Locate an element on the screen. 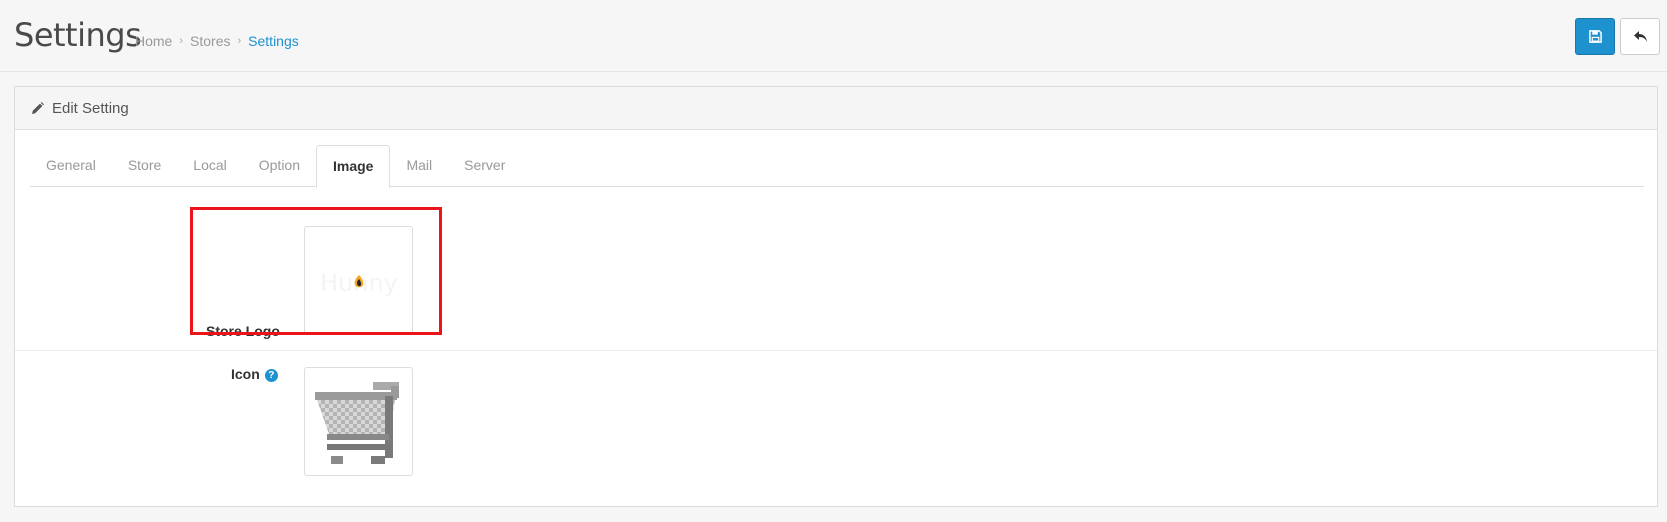  page-title: Settings is located at coordinates (78, 35).